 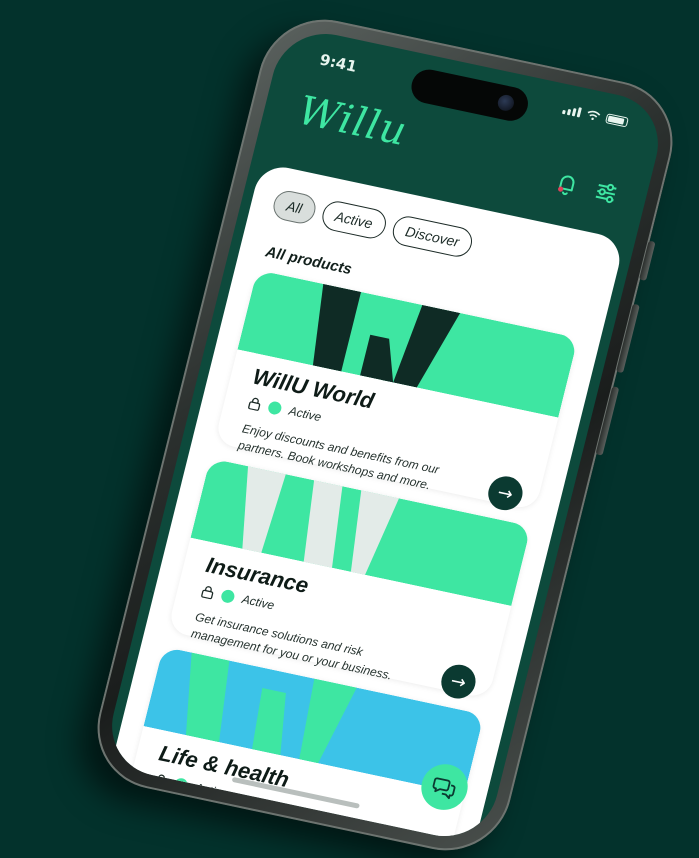 What do you see at coordinates (308, 261) in the screenshot?
I see `section-title: All products` at bounding box center [308, 261].